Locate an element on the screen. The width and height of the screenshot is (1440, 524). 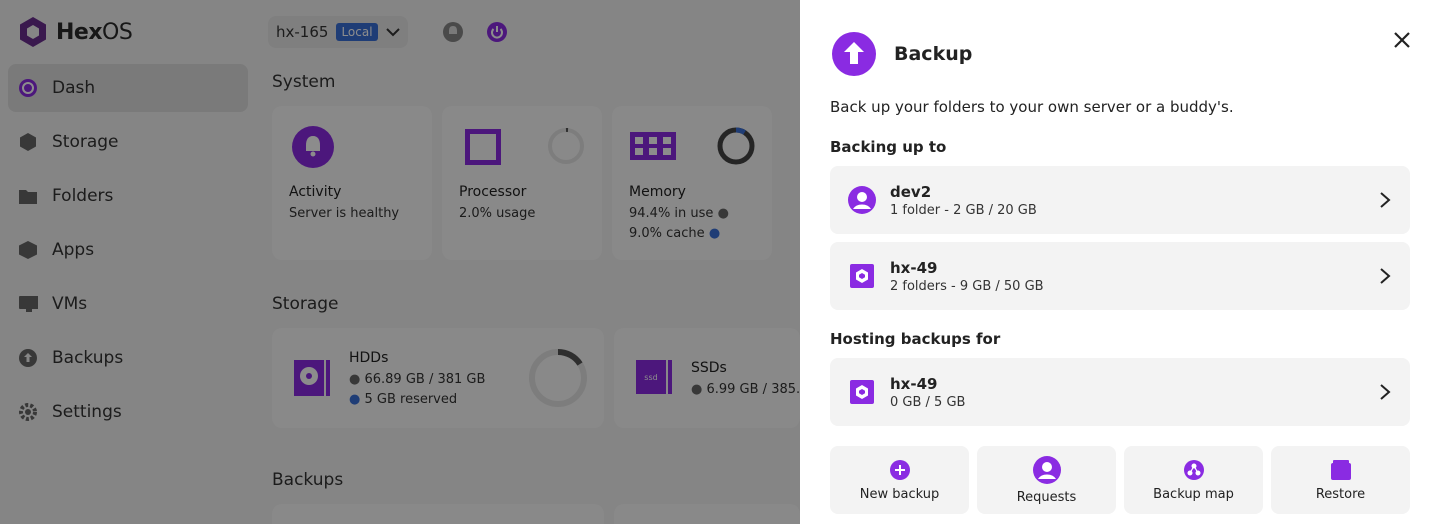
hosting-source-meta: 0 GB / 5 GB is located at coordinates (928, 402).